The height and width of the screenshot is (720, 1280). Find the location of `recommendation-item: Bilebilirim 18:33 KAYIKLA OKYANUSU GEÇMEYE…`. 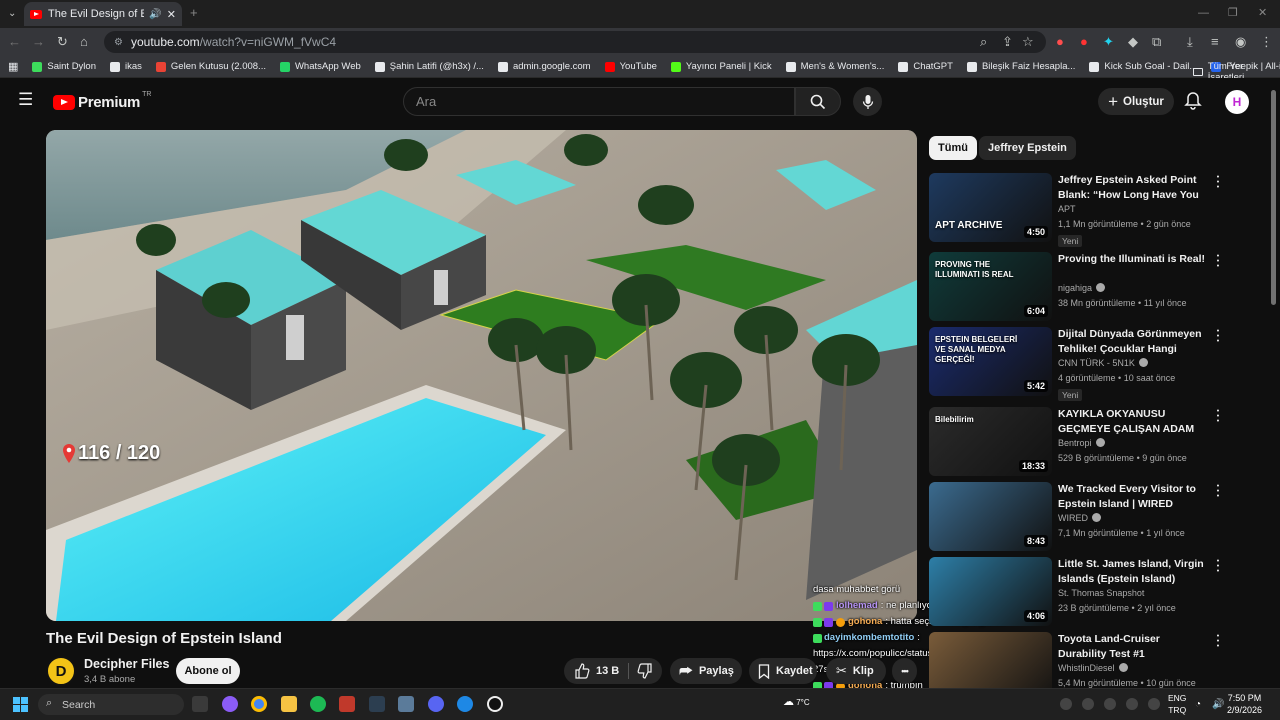

recommendation-item: Bilebilirim 18:33 KAYIKLA OKYANUSU GEÇMEYE… is located at coordinates (1094, 442).